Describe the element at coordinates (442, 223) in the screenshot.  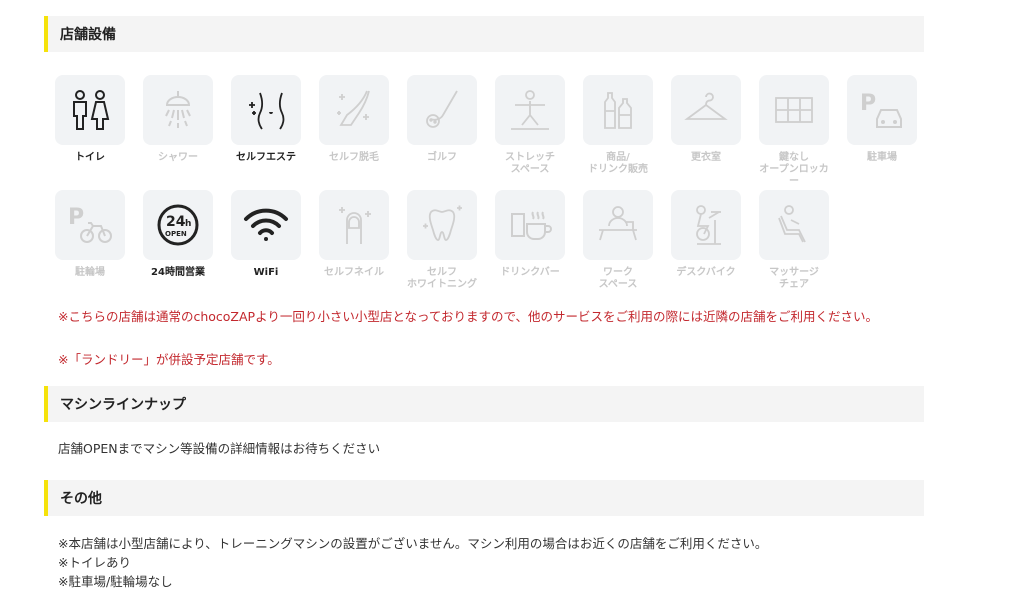
I see `self-whitening-icon` at that location.